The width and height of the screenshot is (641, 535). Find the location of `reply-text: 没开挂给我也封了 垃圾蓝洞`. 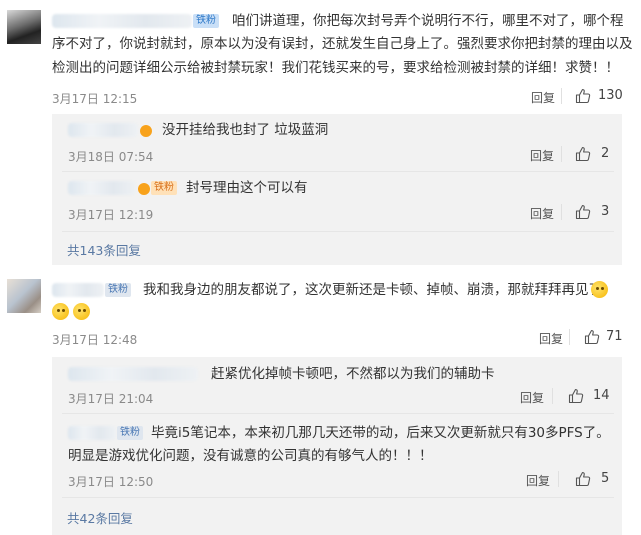

reply-text: 没开挂给我也封了 垃圾蓝洞 is located at coordinates (245, 130).